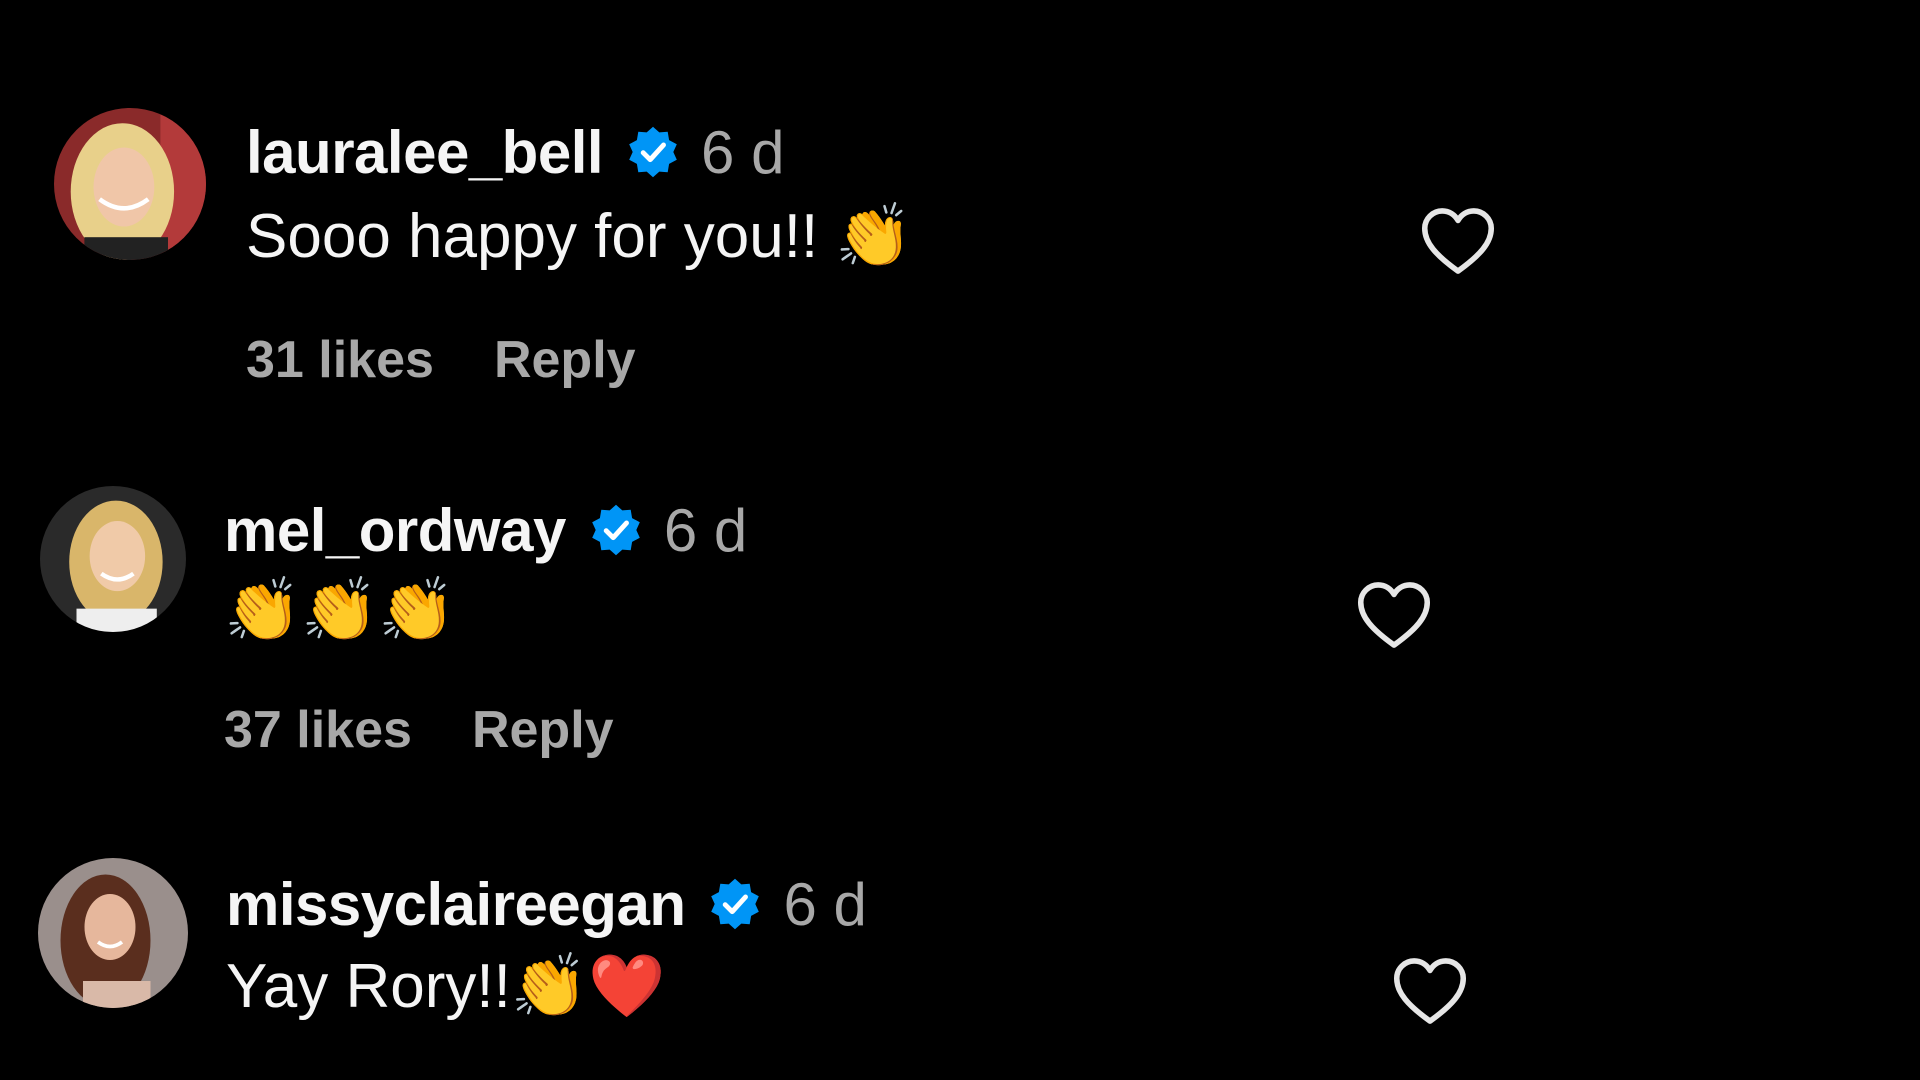 This screenshot has height=1080, width=1920. I want to click on username: mel_ordway, so click(395, 530).